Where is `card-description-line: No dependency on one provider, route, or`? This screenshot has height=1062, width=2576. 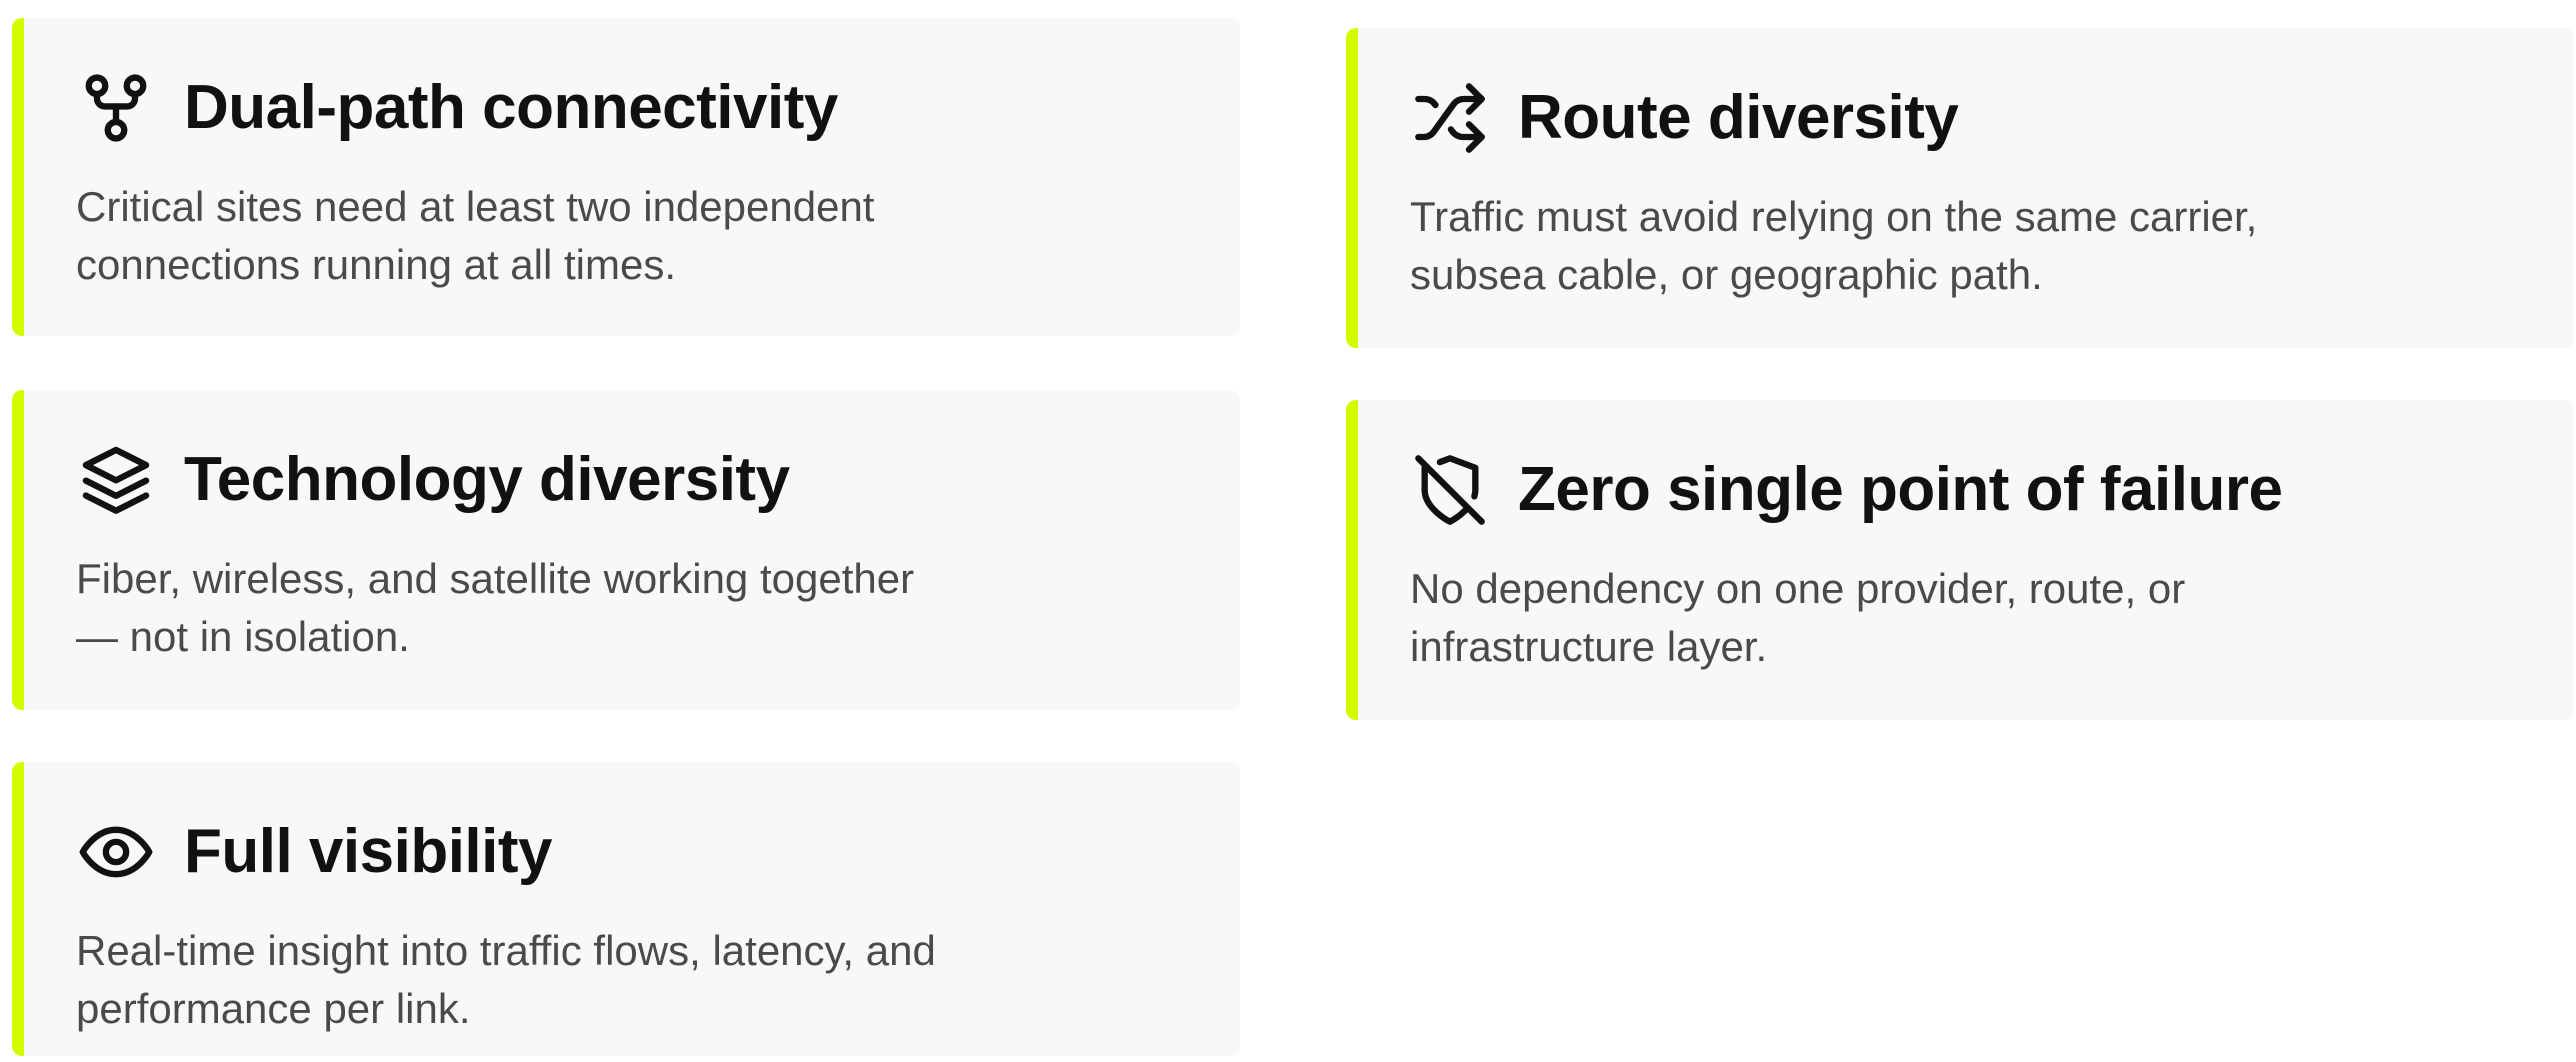
card-description-line: No dependency on one provider, route, or is located at coordinates (1798, 588).